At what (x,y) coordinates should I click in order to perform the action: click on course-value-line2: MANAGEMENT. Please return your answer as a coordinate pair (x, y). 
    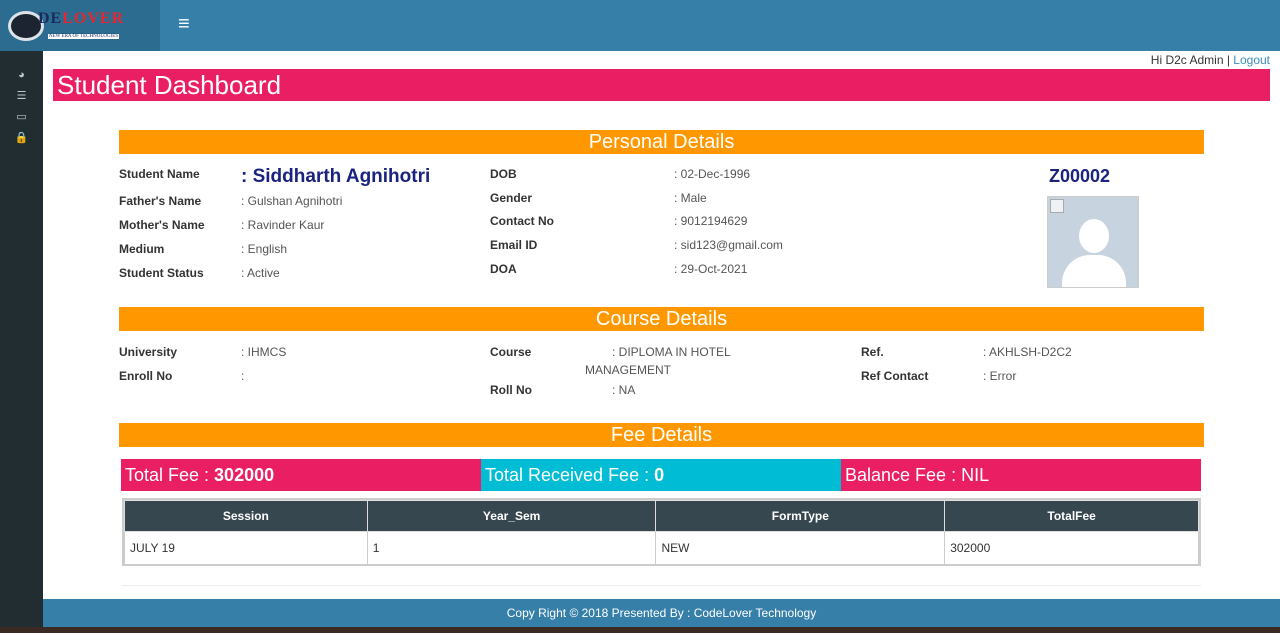
    Looking at the image, I should click on (628, 370).